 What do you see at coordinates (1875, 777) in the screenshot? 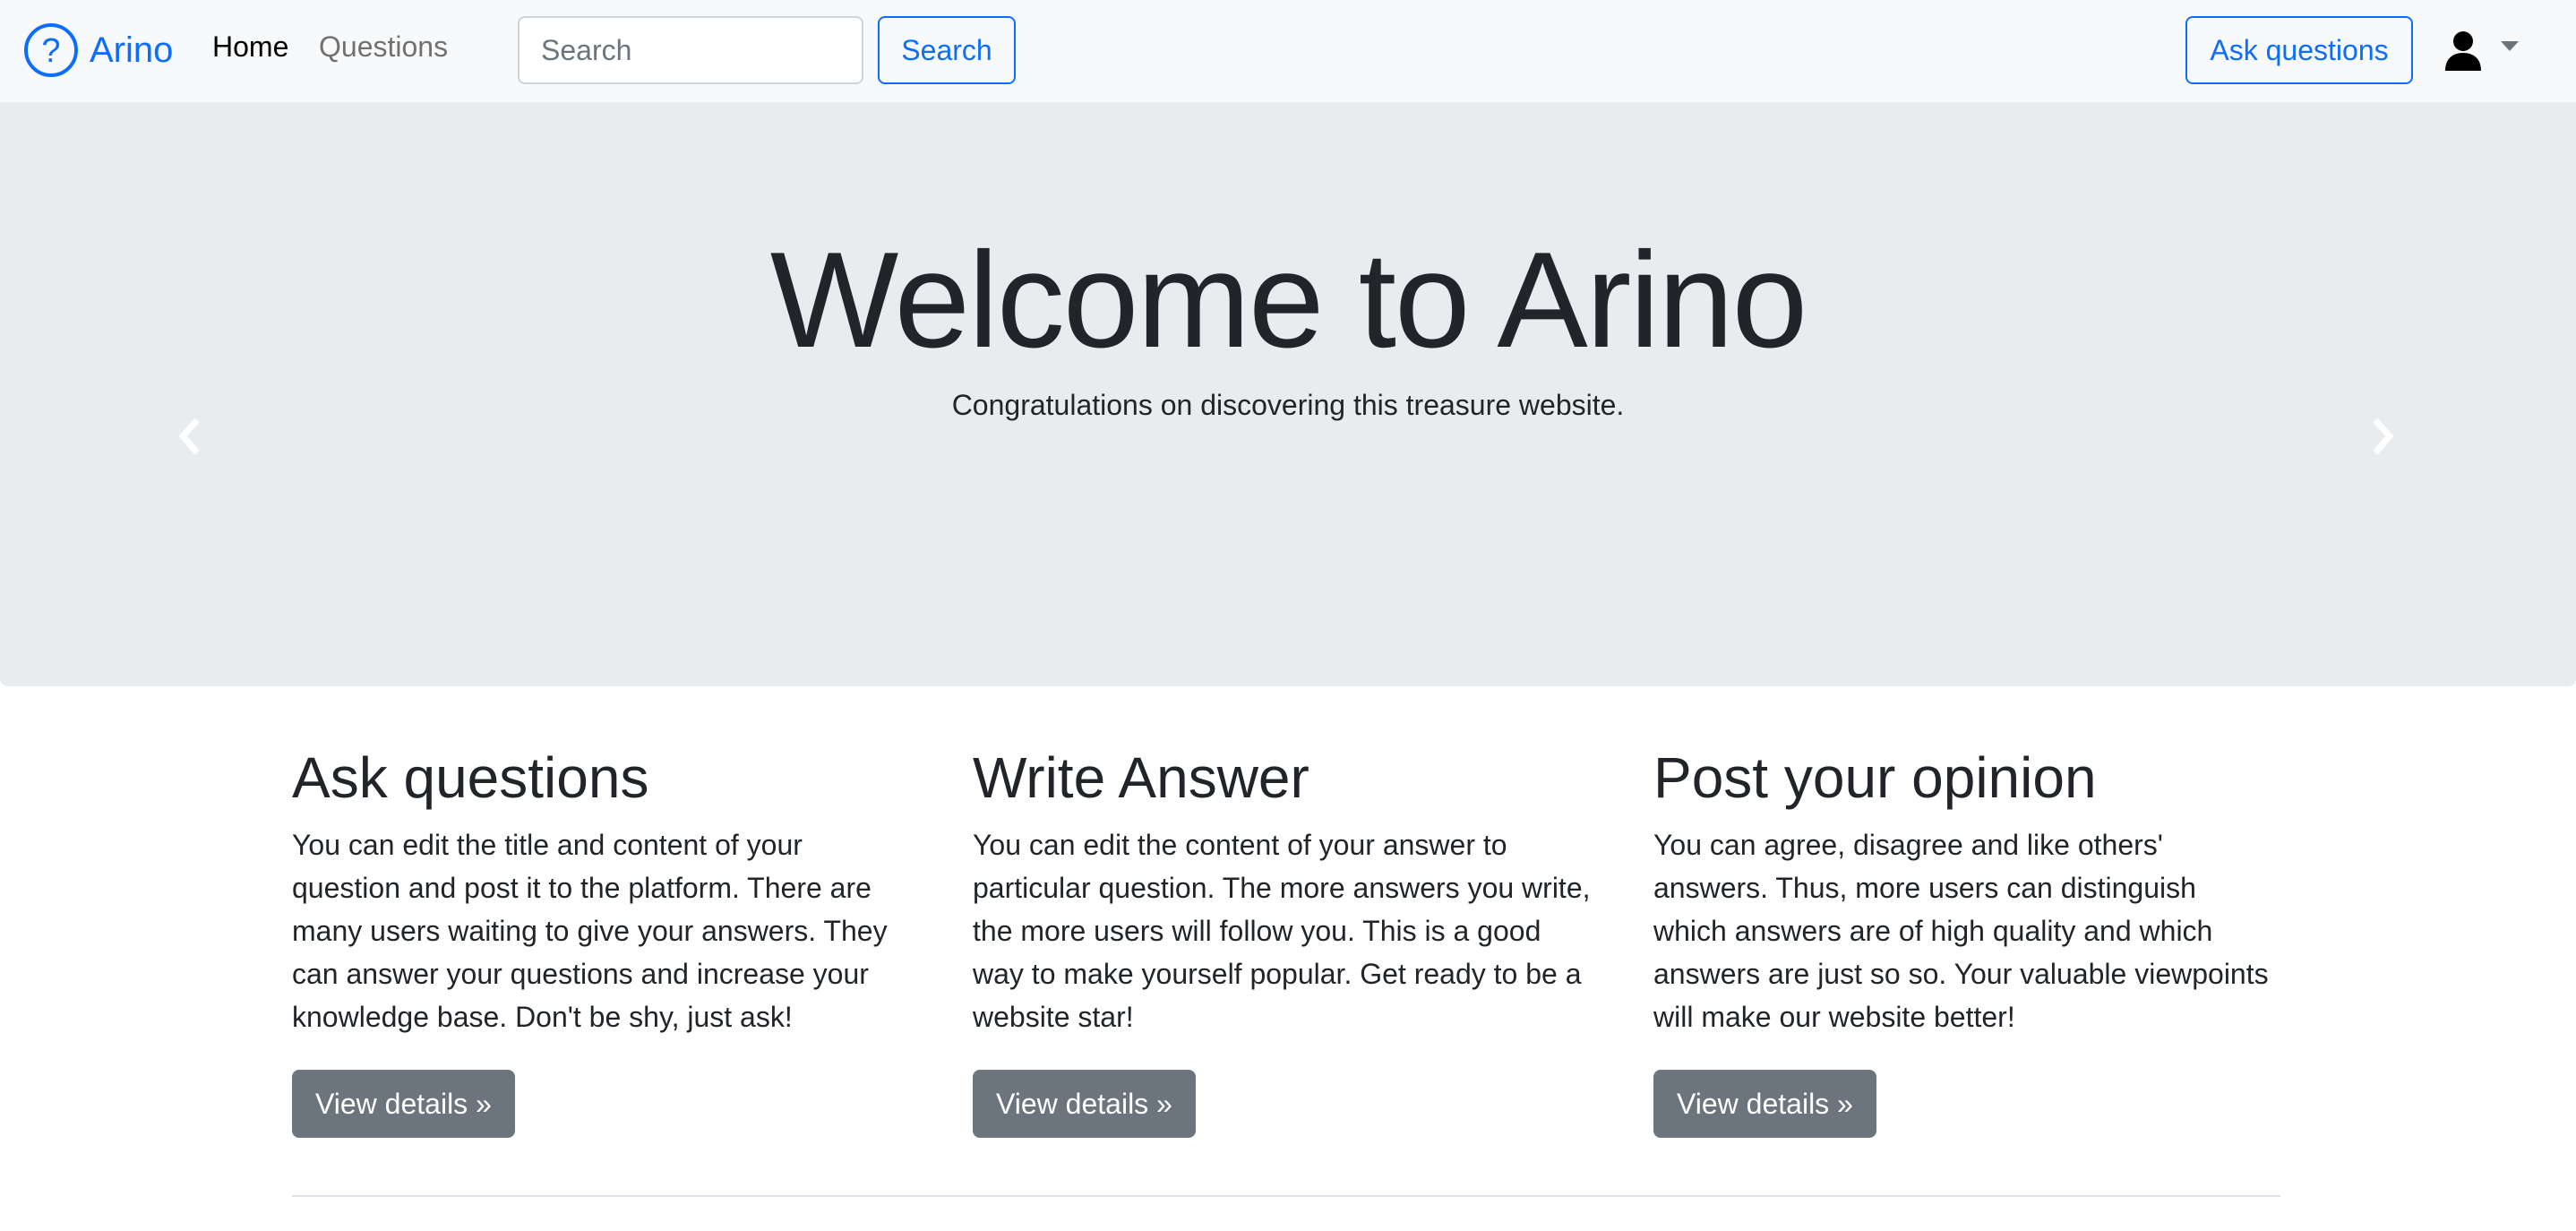
I see `feature-heading: Post your opinion` at bounding box center [1875, 777].